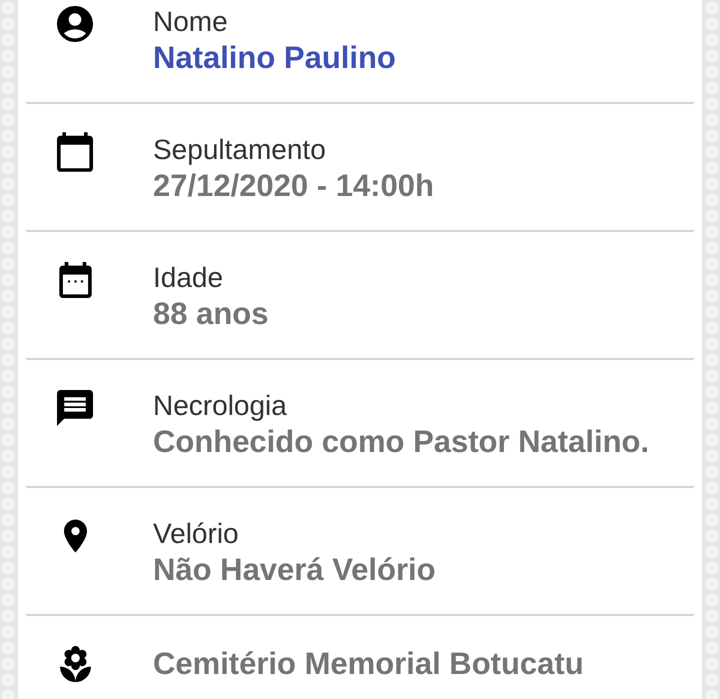 The image size is (720, 699). Describe the element at coordinates (188, 278) in the screenshot. I see `field-label: Idade` at that location.